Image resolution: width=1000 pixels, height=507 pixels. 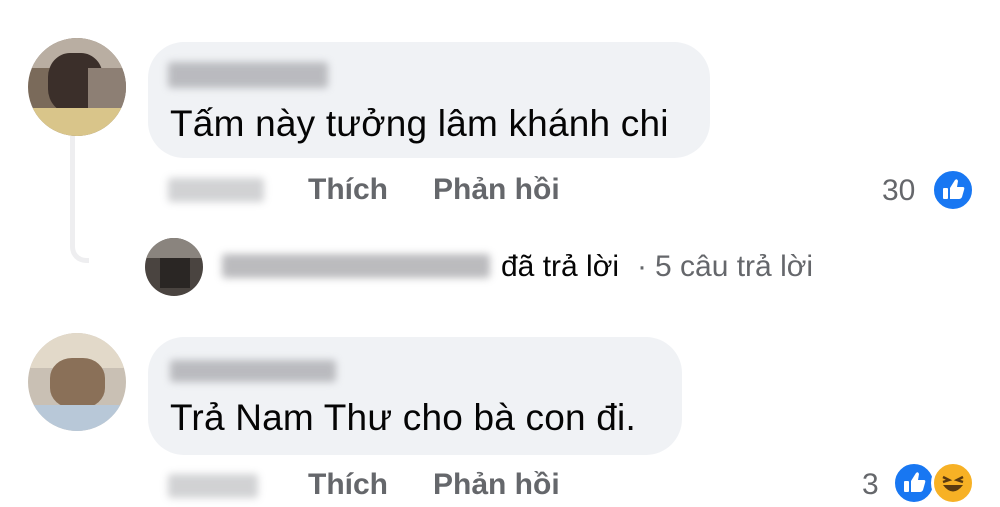 I want to click on replier-name, so click(x=356, y=266).